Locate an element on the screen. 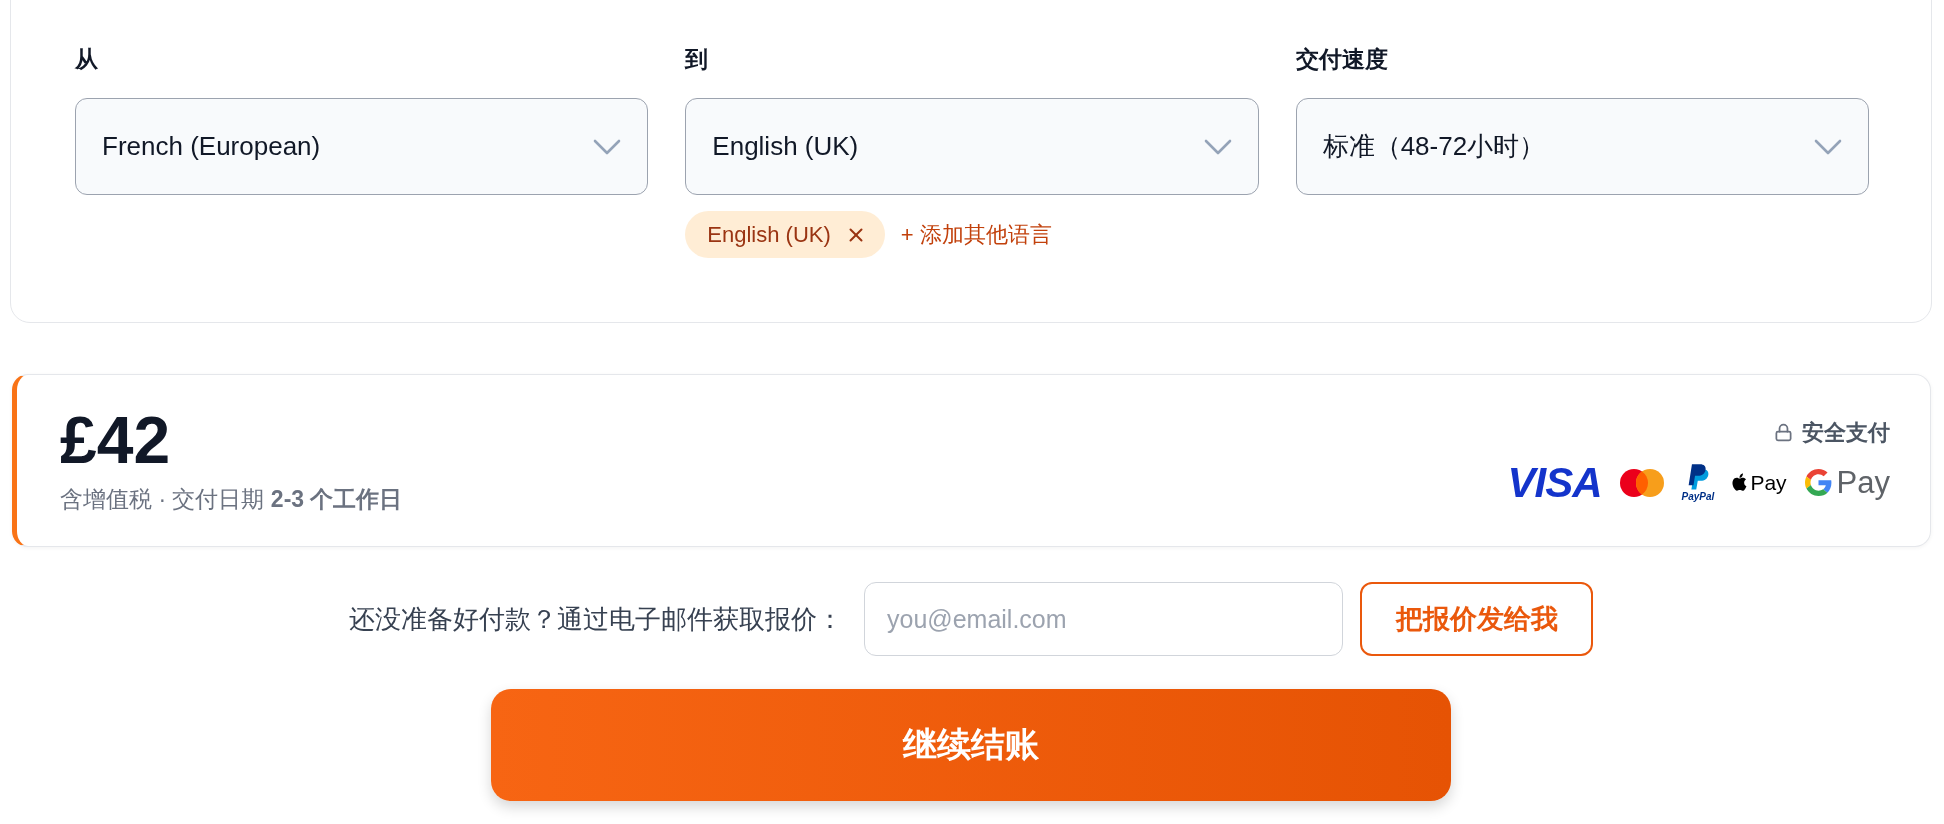 The image size is (1944, 824). dropdown-select: 标准（48-72小时） is located at coordinates (1582, 146).